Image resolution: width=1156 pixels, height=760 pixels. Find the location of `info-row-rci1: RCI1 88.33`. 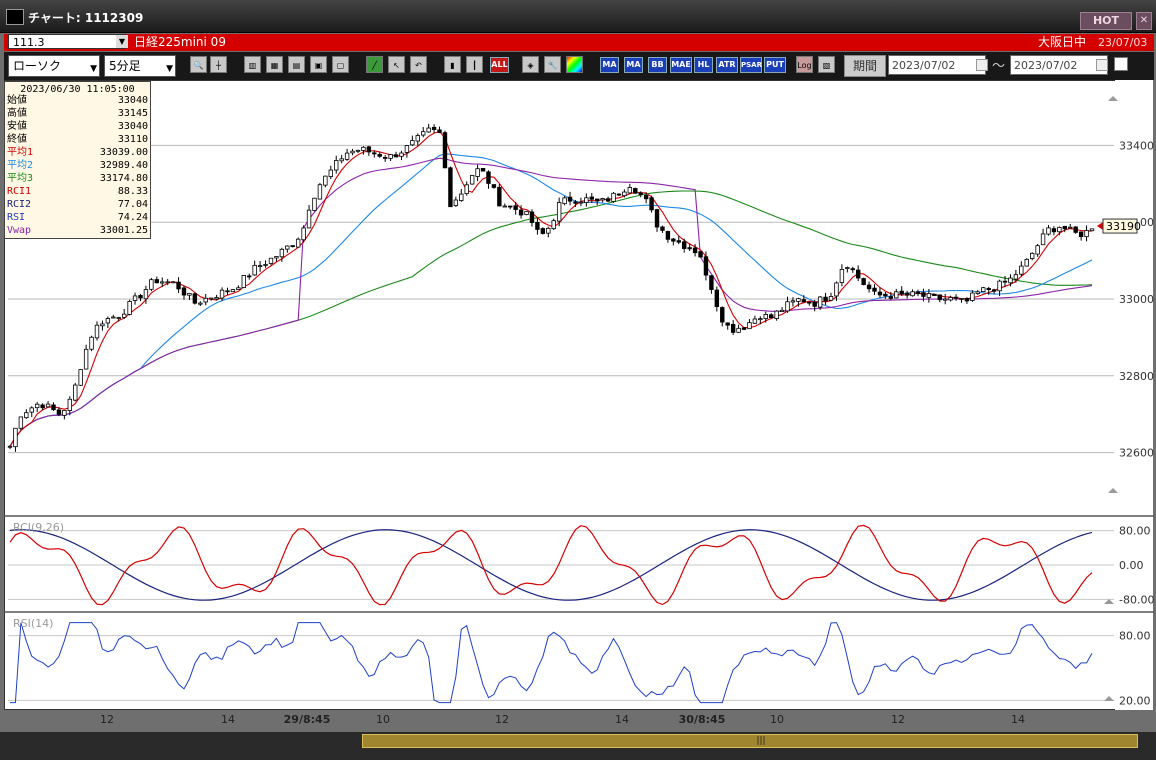

info-row-rci1: RCI1 88.33 is located at coordinates (77, 191).